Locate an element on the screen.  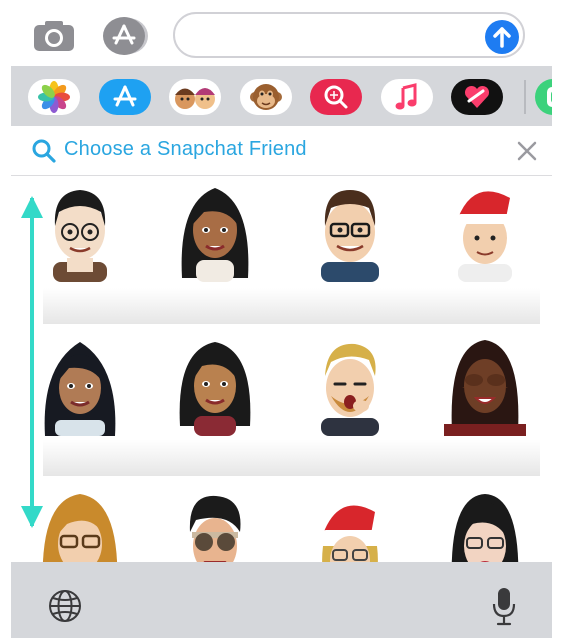
app-store-button is located at coordinates (124, 36).